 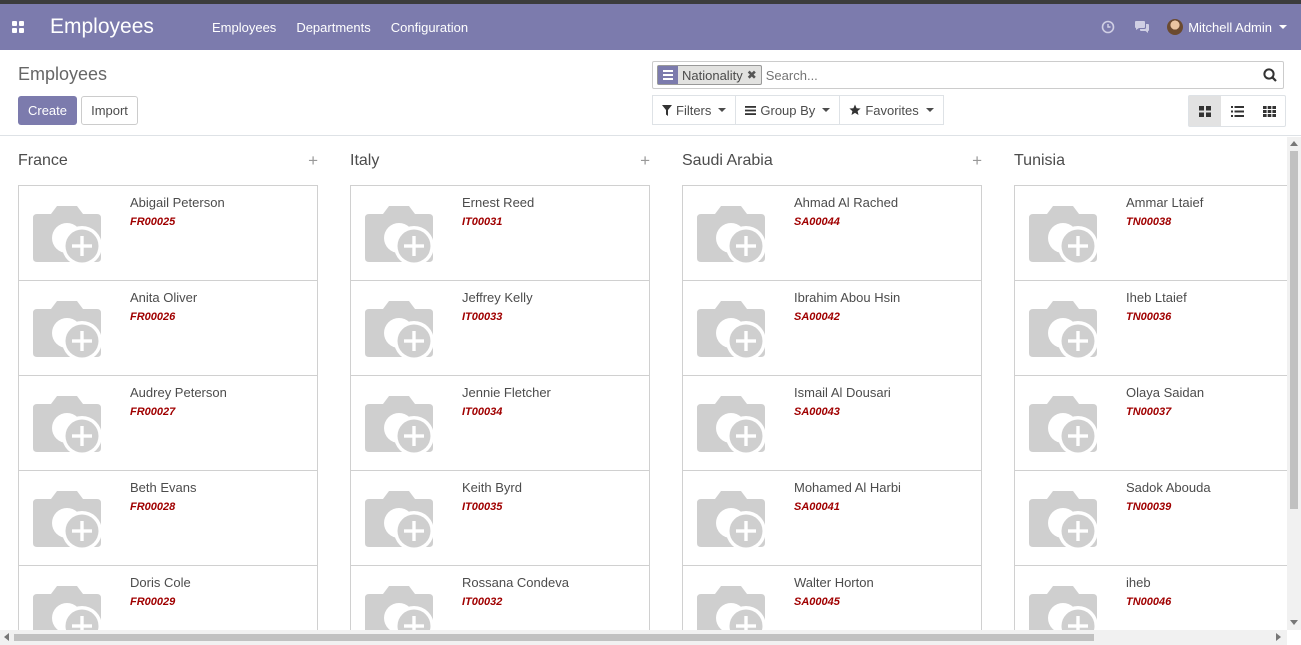 I want to click on favorites-dropdown: Favorites, so click(x=891, y=110).